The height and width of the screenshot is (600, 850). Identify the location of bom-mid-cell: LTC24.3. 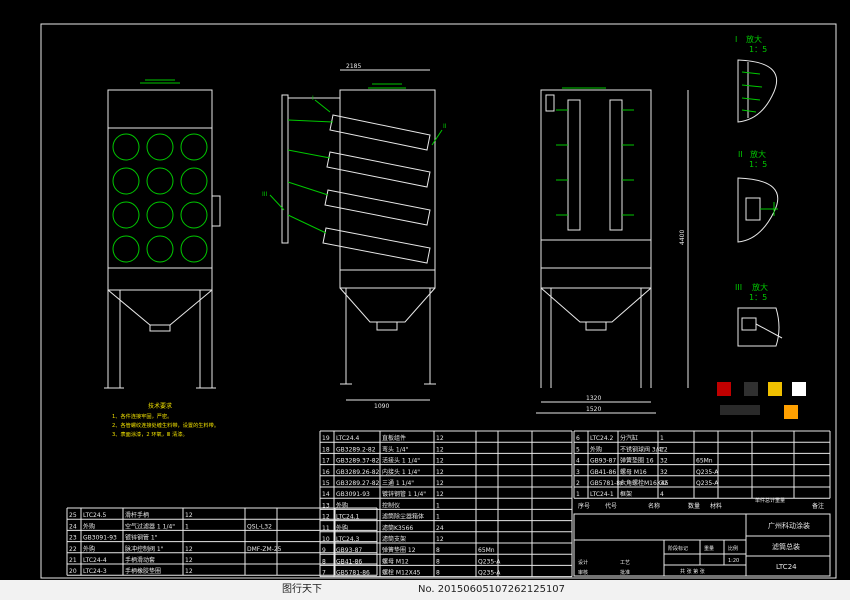
(348, 539).